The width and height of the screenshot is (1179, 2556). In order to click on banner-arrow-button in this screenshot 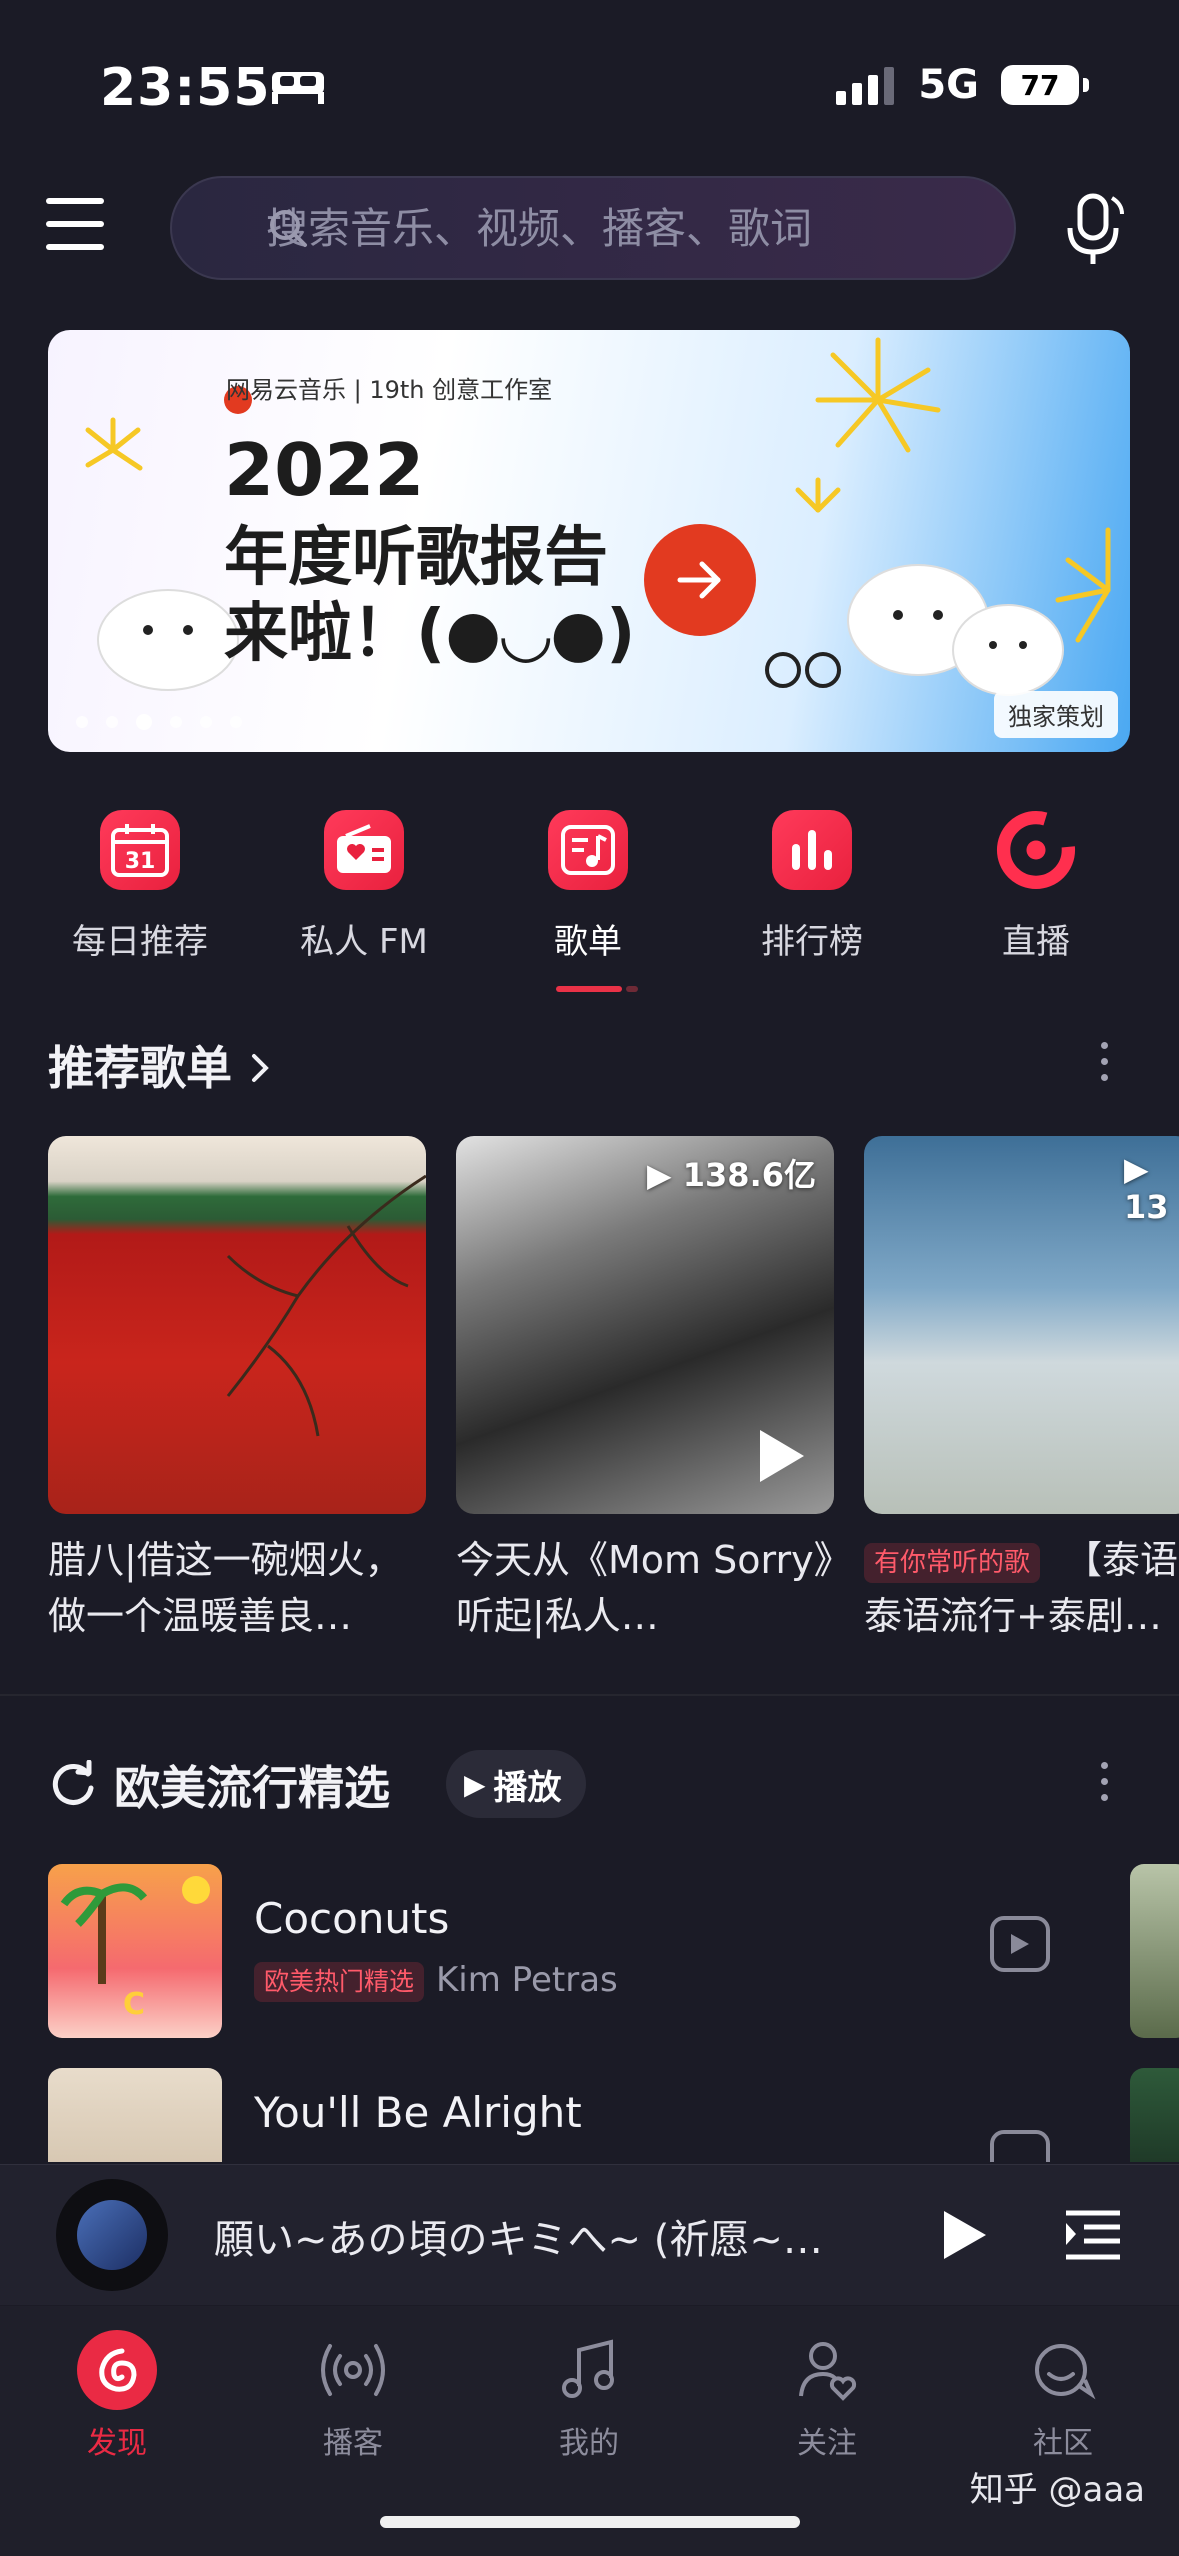, I will do `click(700, 580)`.